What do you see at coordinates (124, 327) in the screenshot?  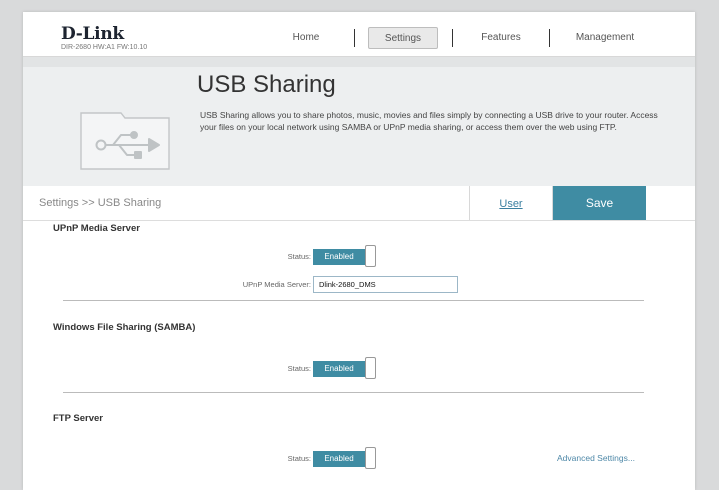 I see `samba-section-title: Windows File Sharing (SAMBA)` at bounding box center [124, 327].